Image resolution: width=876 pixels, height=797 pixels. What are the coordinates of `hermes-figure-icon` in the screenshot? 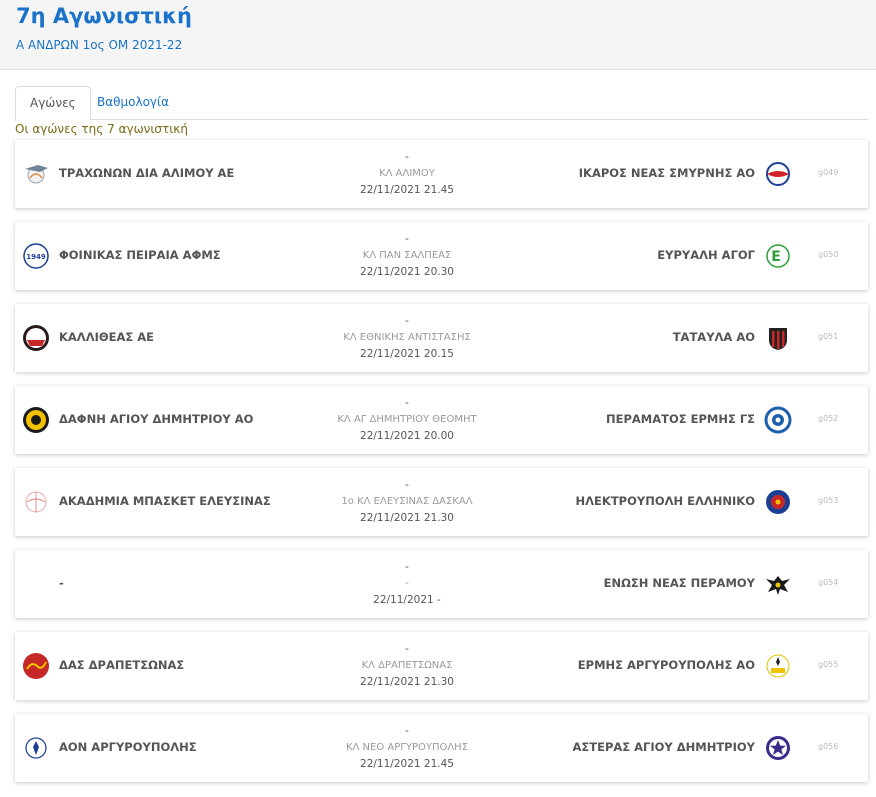 It's located at (778, 666).